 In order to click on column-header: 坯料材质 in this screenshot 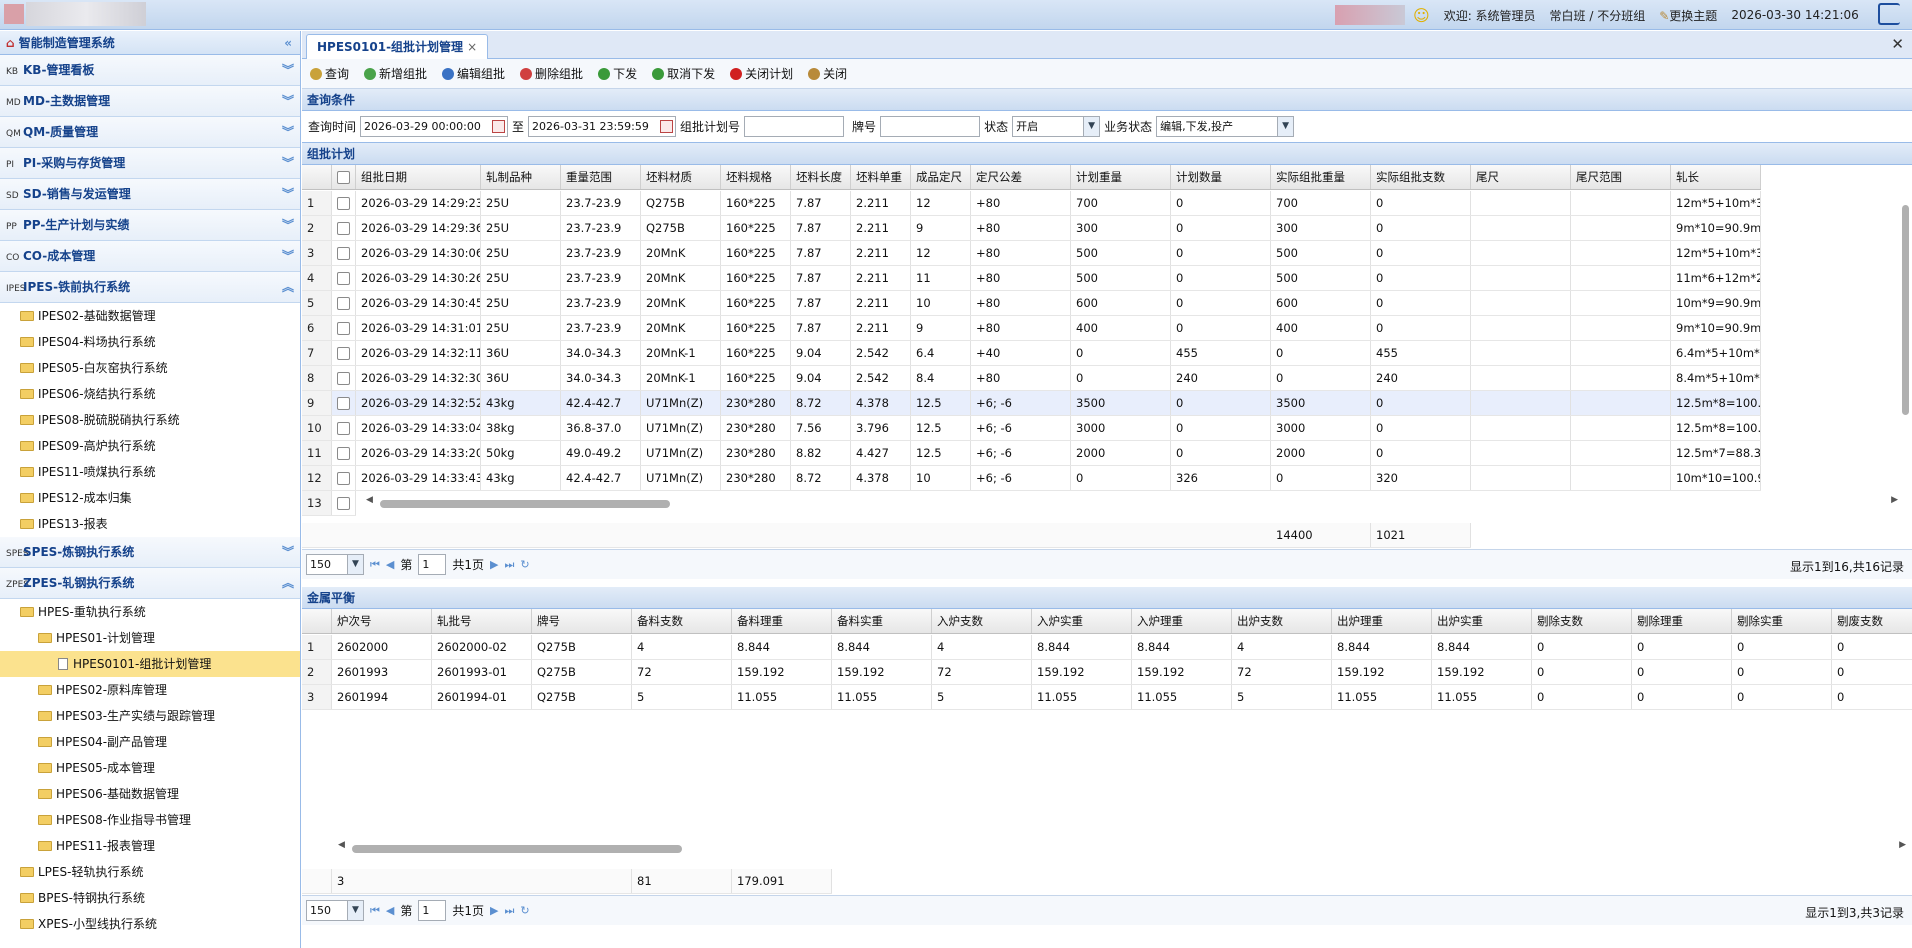, I will do `click(681, 177)`.